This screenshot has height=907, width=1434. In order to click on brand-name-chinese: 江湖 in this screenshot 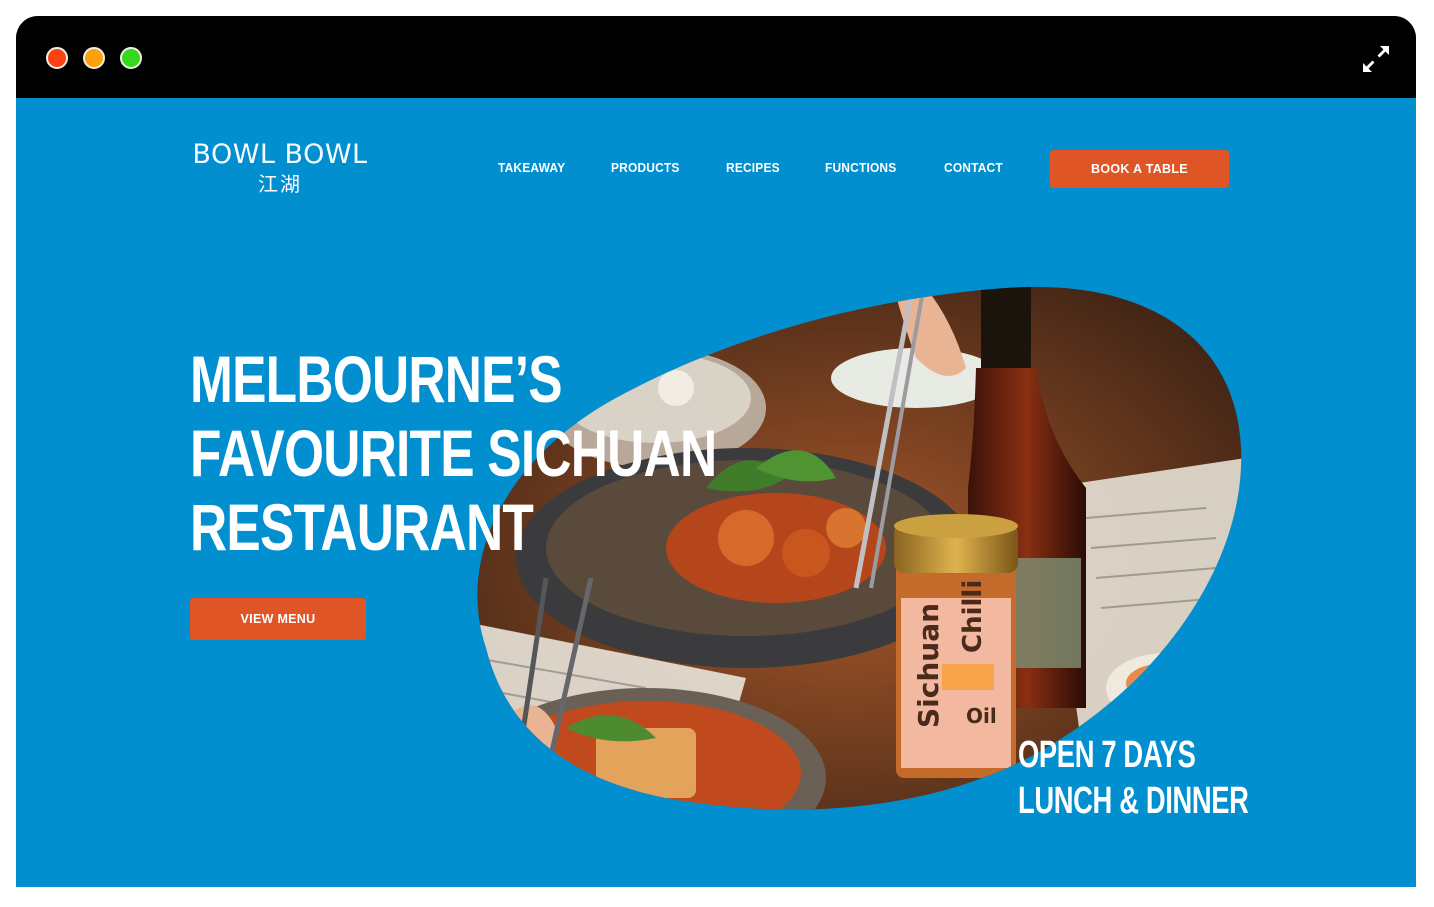, I will do `click(280, 185)`.